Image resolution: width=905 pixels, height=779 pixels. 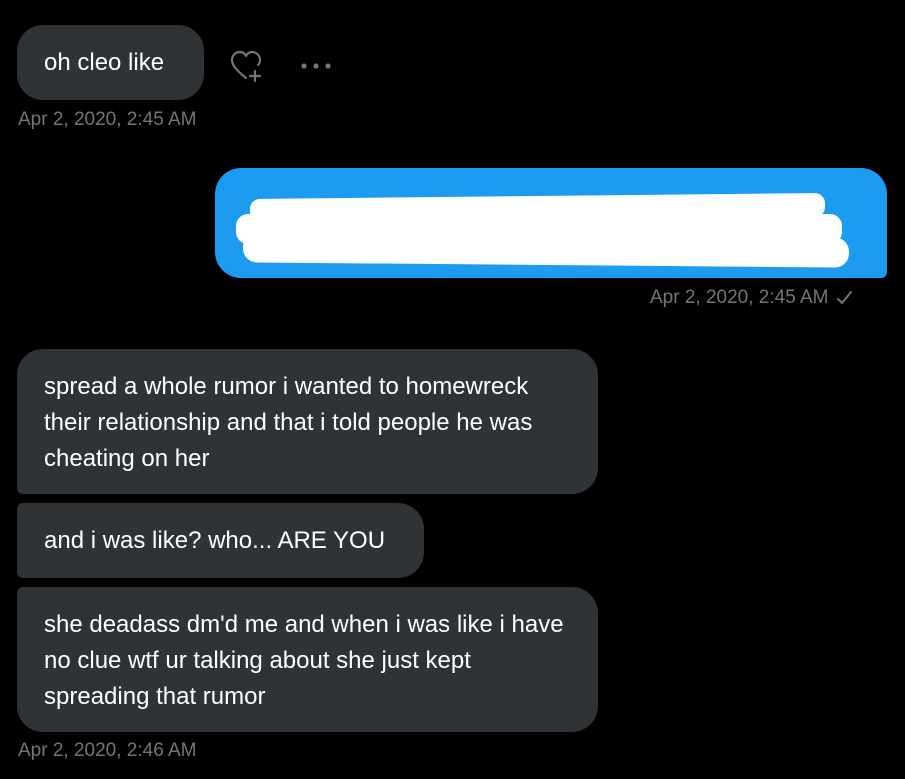 I want to click on heart-plus-icon, so click(x=246, y=66).